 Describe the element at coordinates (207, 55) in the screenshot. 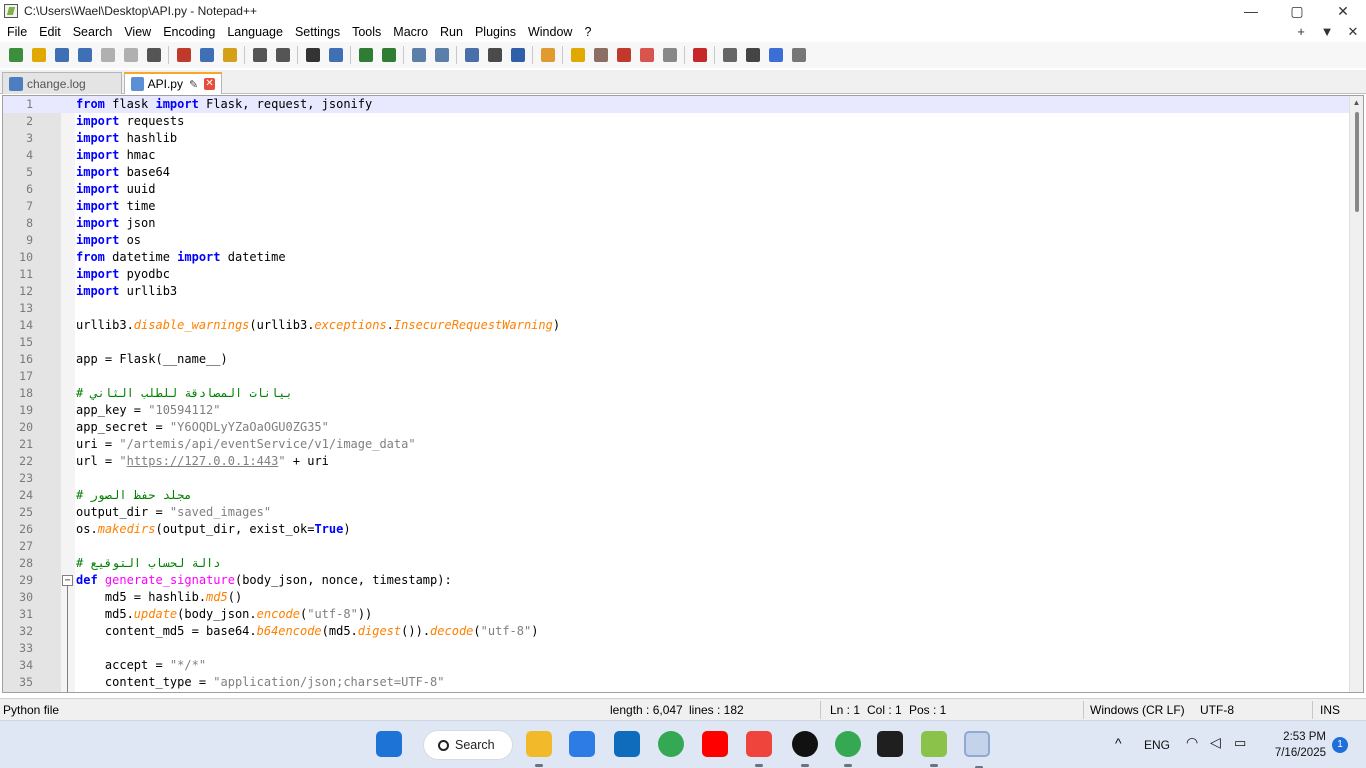

I see `copy-icon` at that location.